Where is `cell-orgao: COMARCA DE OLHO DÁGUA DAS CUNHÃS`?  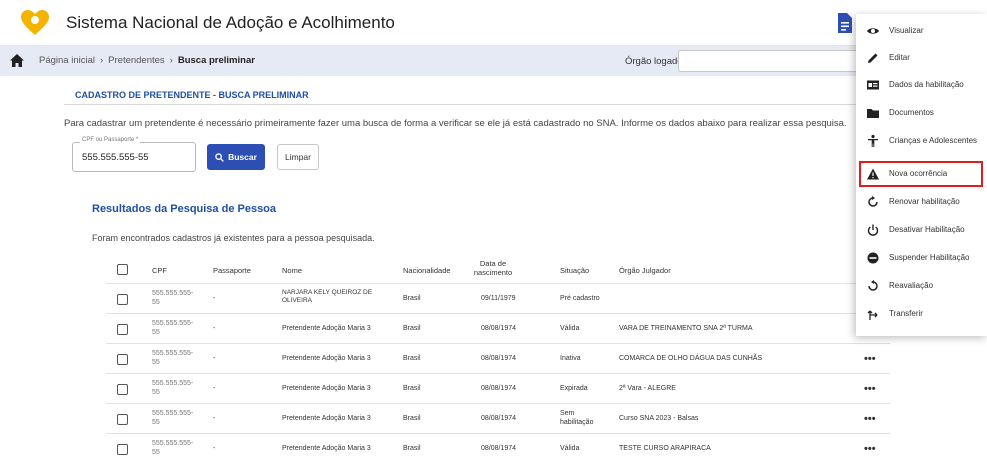 cell-orgao: COMARCA DE OLHO DÁGUA DAS CUNHÃS is located at coordinates (691, 358).